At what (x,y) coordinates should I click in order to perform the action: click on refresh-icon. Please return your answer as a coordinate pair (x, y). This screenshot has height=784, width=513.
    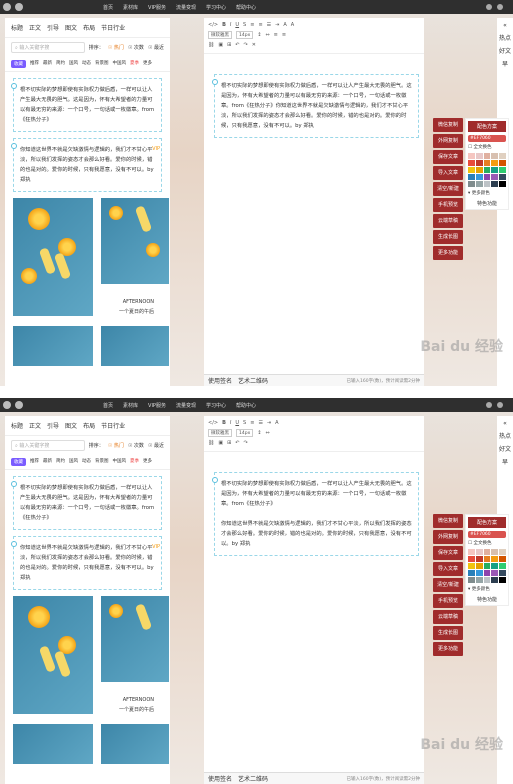
    Looking at the image, I should click on (19, 7).